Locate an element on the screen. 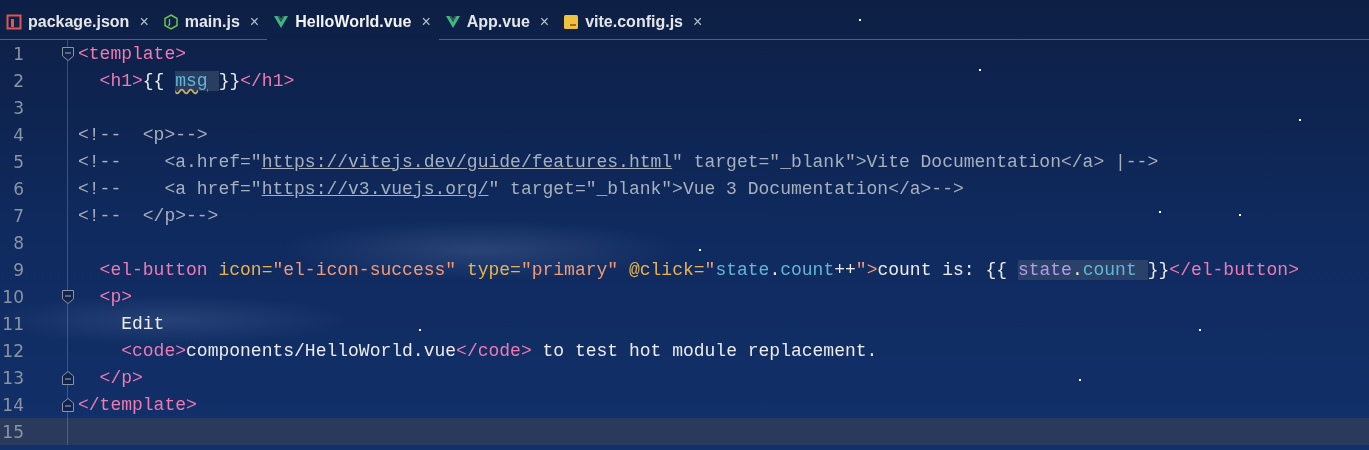 The width and height of the screenshot is (1369, 450). line-number: 3 is located at coordinates (18, 107).